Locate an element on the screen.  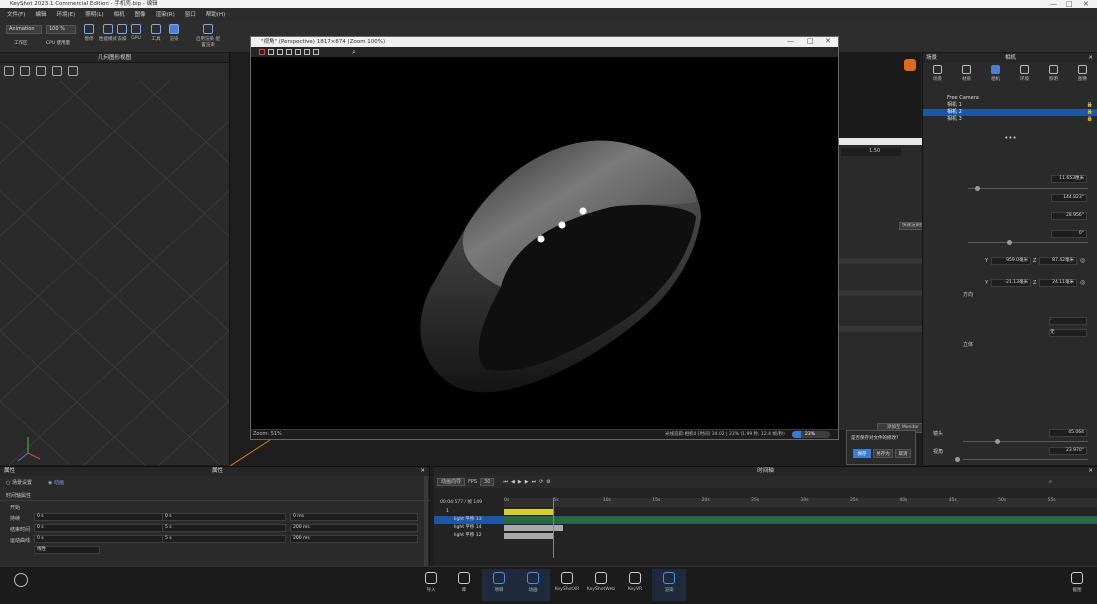
fov-slider-knob is located at coordinates (957, 459).